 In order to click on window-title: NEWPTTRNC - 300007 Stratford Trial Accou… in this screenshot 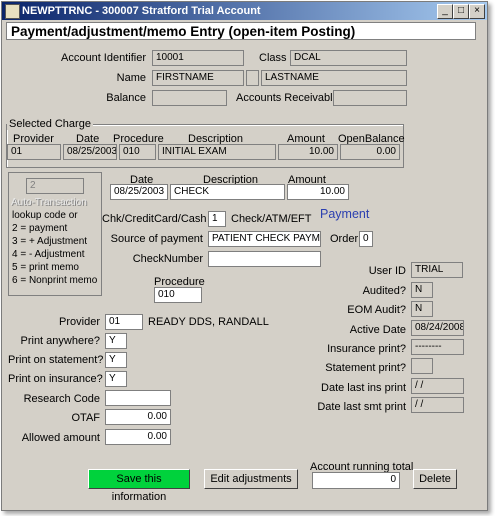, I will do `click(141, 11)`.